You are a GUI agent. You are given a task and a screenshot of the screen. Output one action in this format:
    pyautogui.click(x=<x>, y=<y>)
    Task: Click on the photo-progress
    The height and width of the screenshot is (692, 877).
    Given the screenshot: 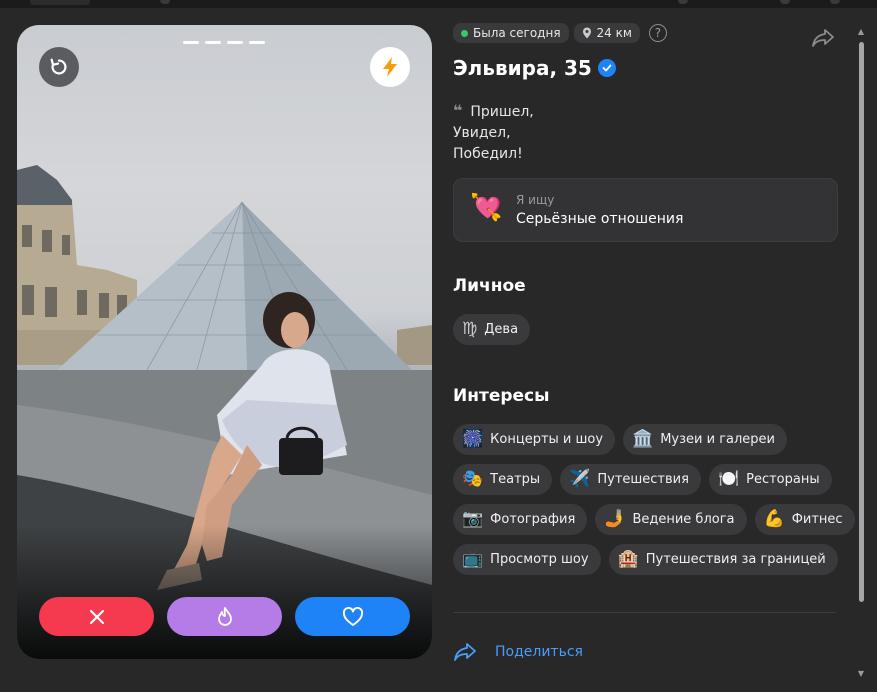 What is the action you would take?
    pyautogui.click(x=224, y=42)
    